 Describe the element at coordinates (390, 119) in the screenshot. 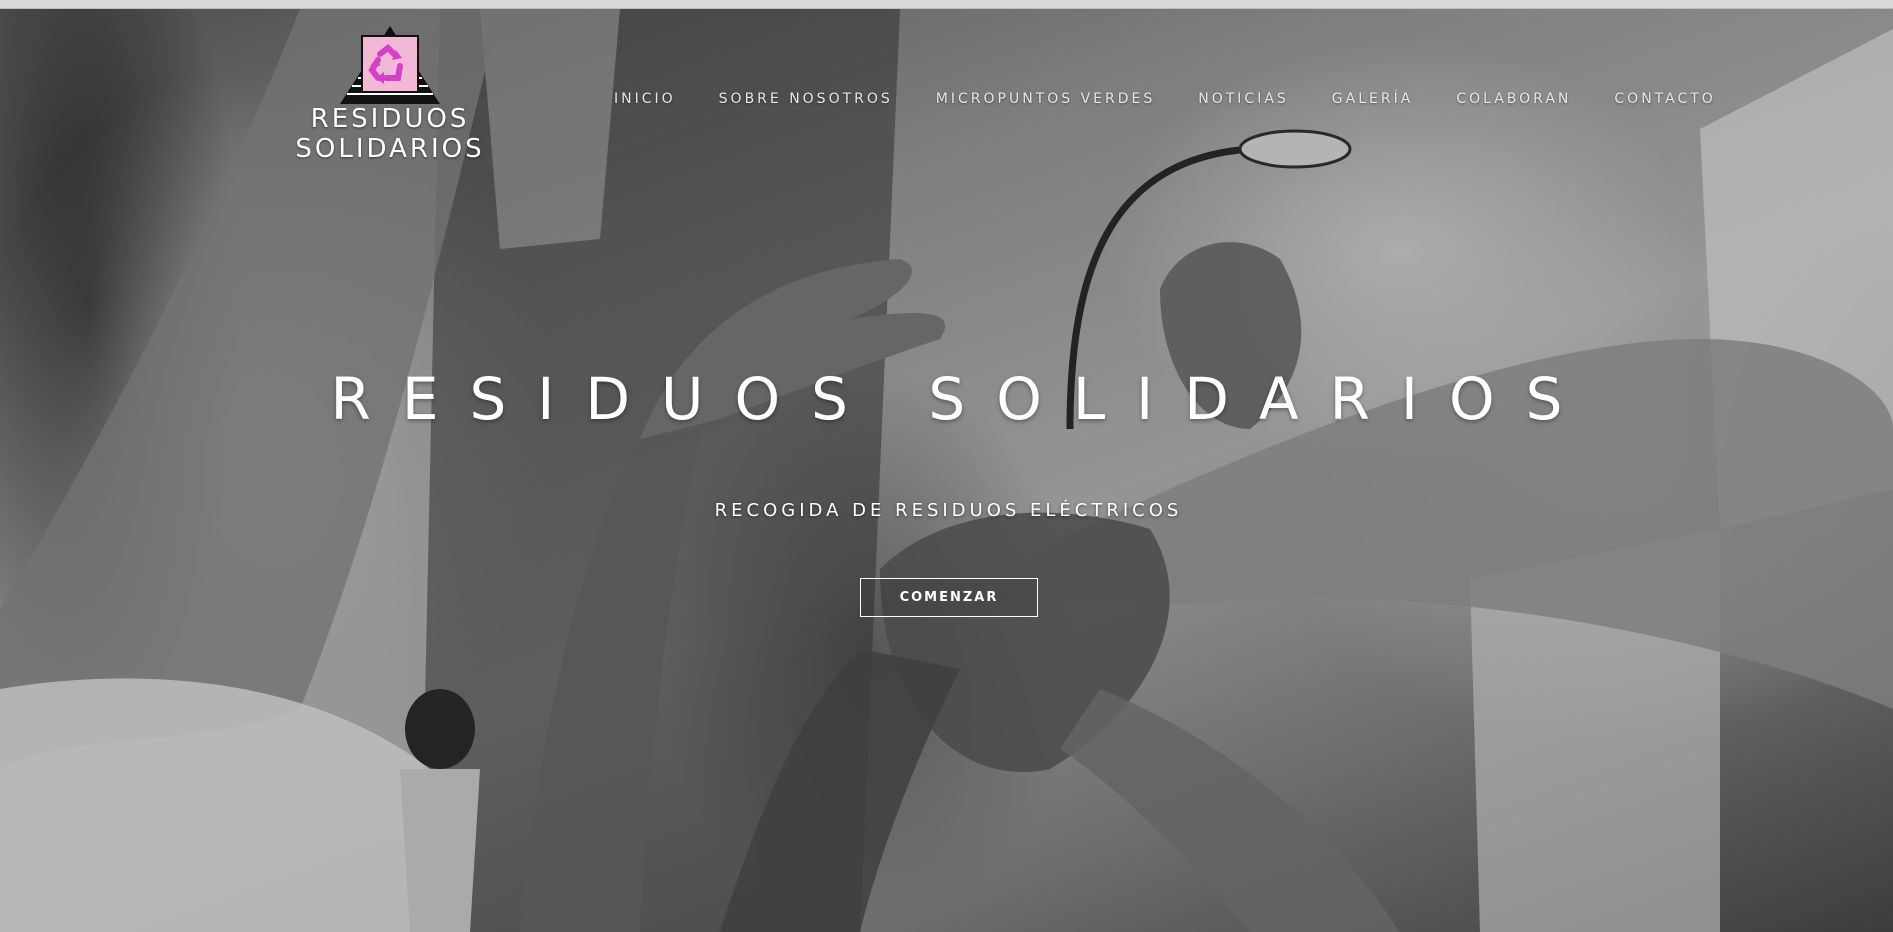

I see `logo-line-1: RESIDUOS` at that location.